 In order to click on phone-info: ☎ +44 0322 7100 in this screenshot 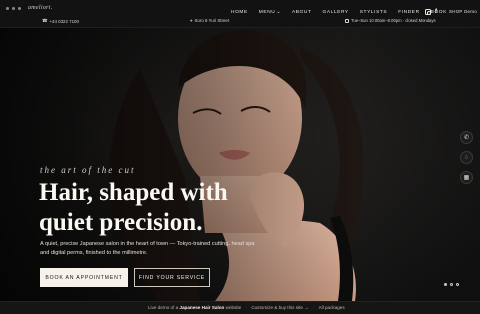, I will do `click(60, 21)`.